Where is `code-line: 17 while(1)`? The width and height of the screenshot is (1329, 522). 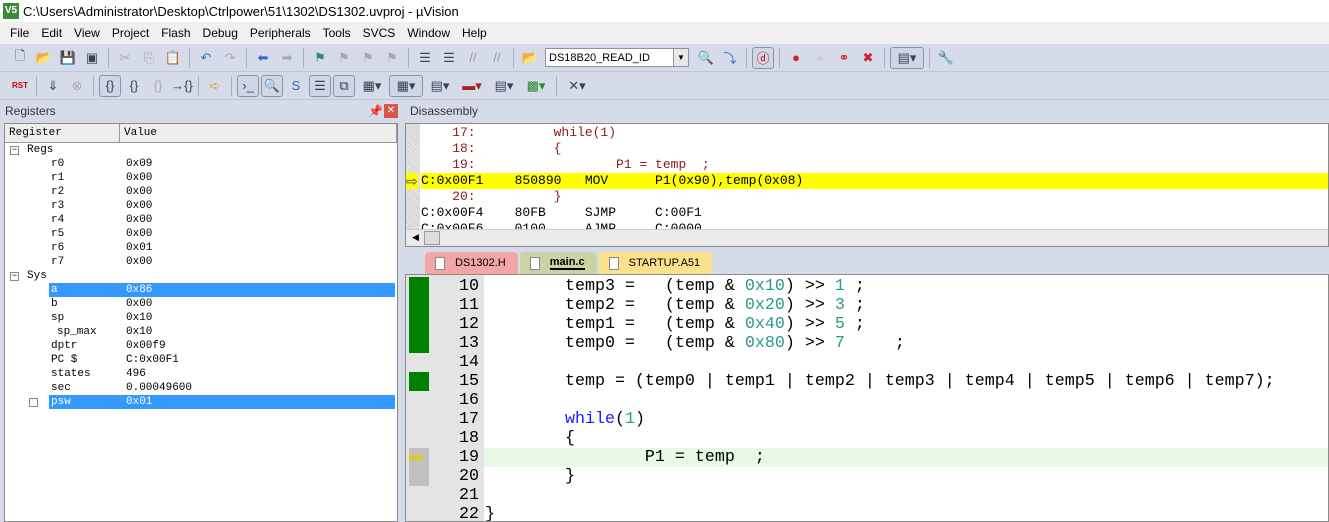
code-line: 17 while(1) is located at coordinates (867, 419).